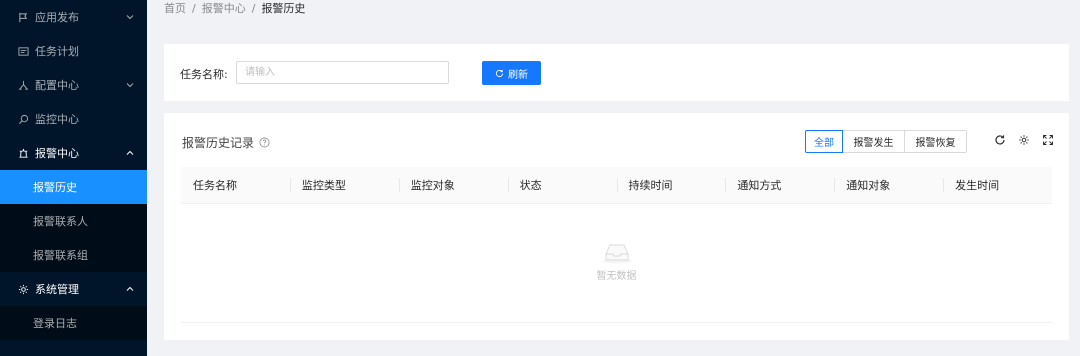 The image size is (1080, 356). Describe the element at coordinates (616, 276) in the screenshot. I see `empty-text: 暂无数据` at that location.